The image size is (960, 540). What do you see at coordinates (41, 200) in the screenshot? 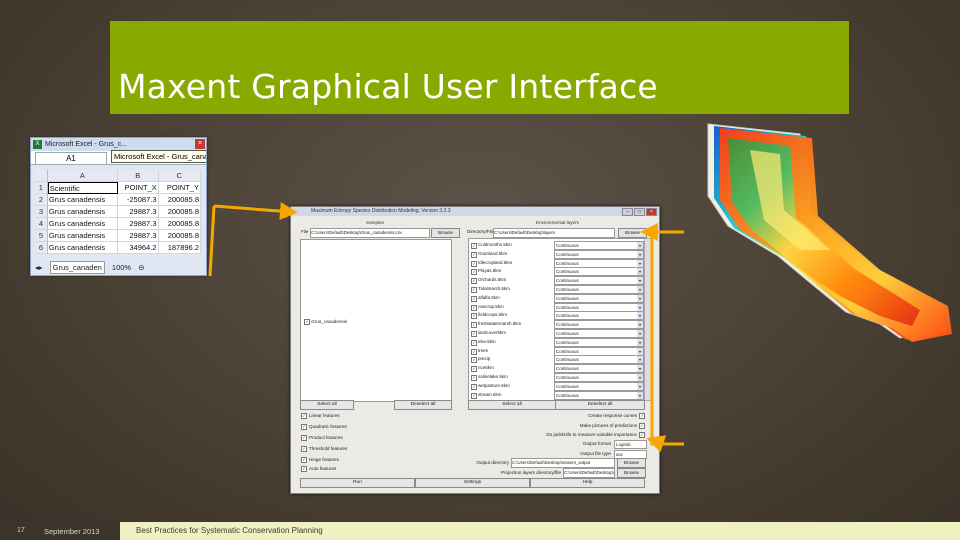
I see `excel-row-header: 2` at bounding box center [41, 200].